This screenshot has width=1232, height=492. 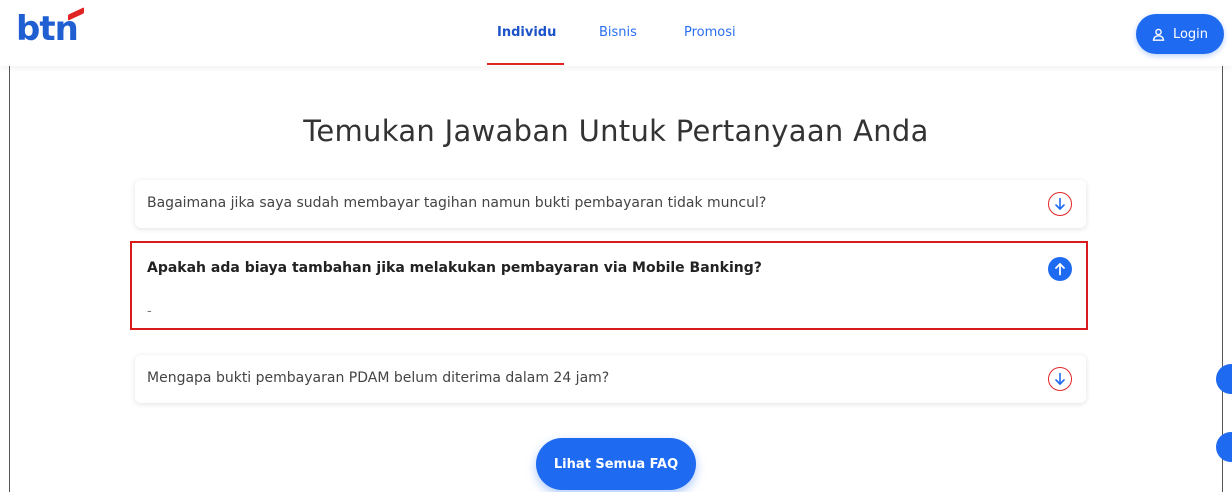 I want to click on see-all-faq-button: Lihat Semua FAQ, so click(x=616, y=464).